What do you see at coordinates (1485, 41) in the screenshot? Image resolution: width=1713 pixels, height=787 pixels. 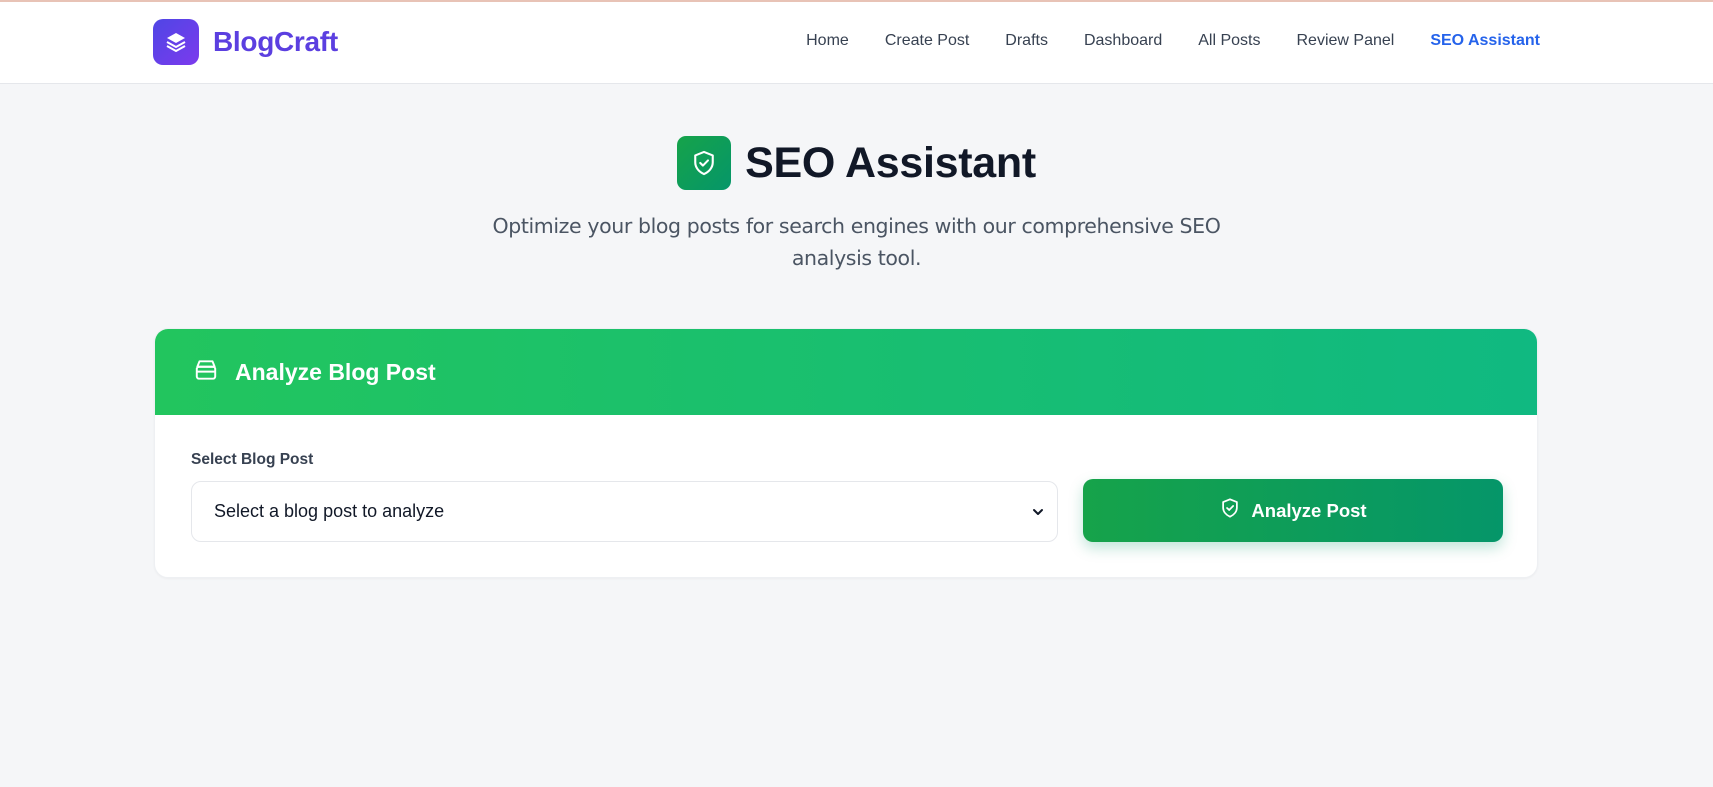 I see `nav-item-seo-assistant: SEO Assistant` at bounding box center [1485, 41].